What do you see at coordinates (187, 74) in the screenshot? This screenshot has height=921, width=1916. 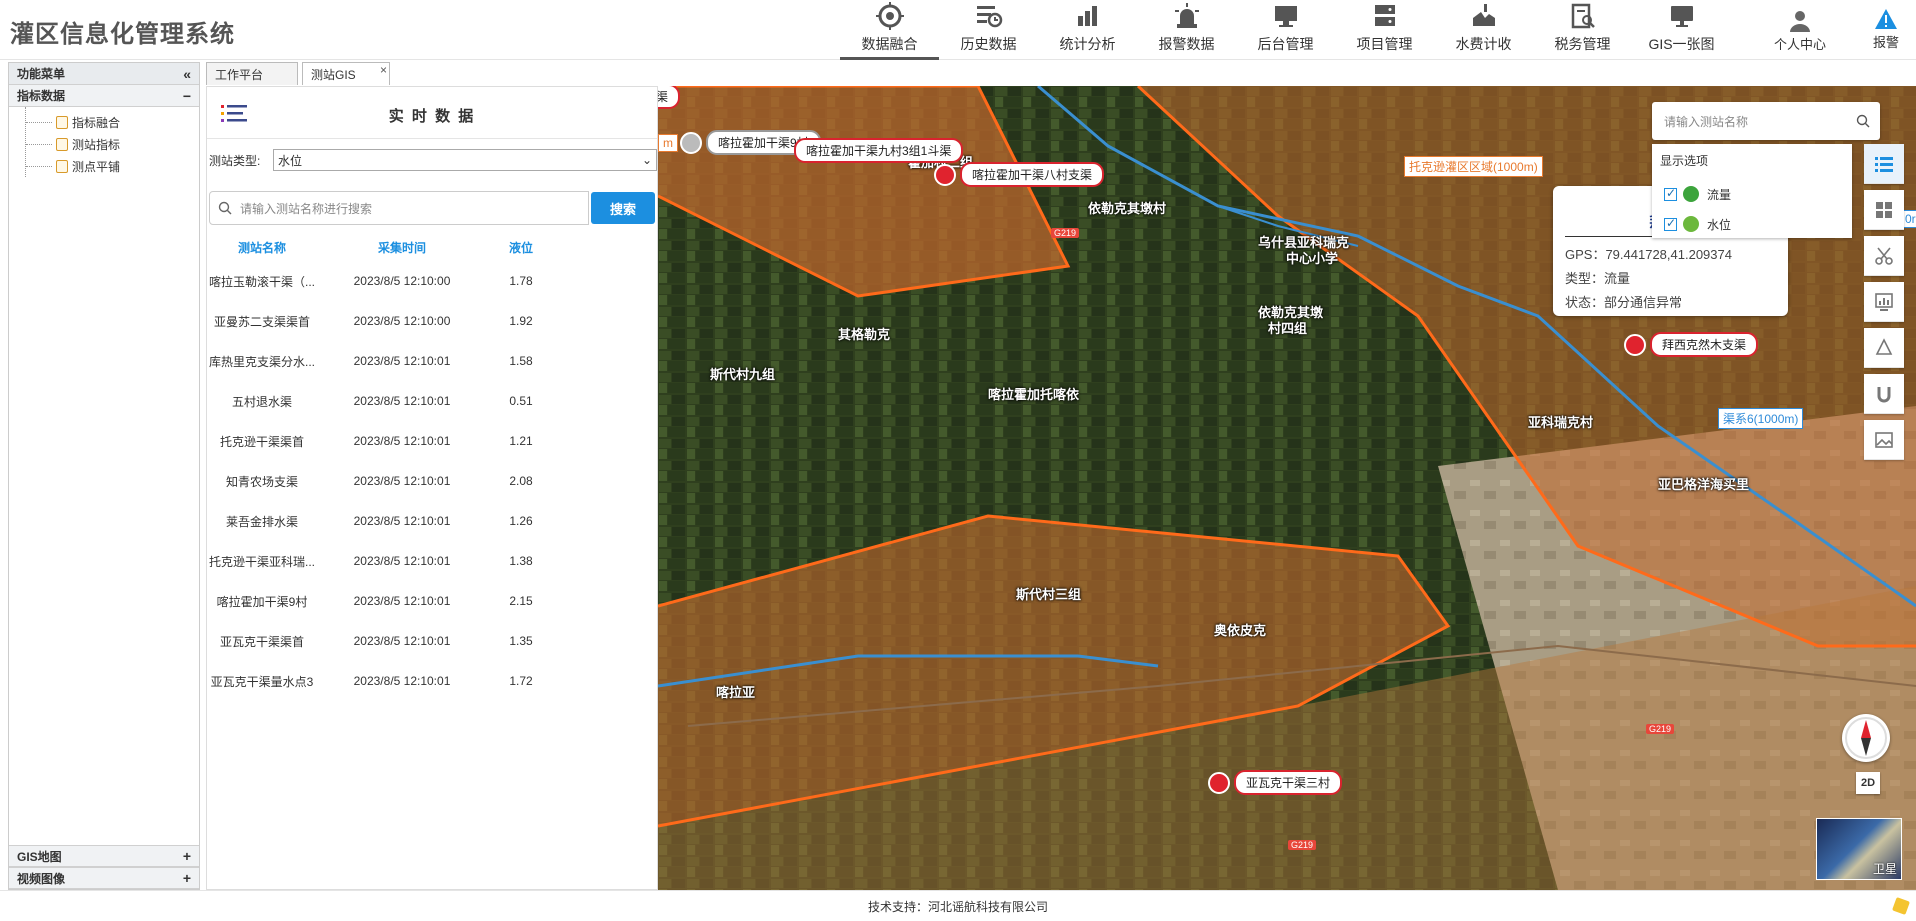 I see `collapse-left-icon: «` at bounding box center [187, 74].